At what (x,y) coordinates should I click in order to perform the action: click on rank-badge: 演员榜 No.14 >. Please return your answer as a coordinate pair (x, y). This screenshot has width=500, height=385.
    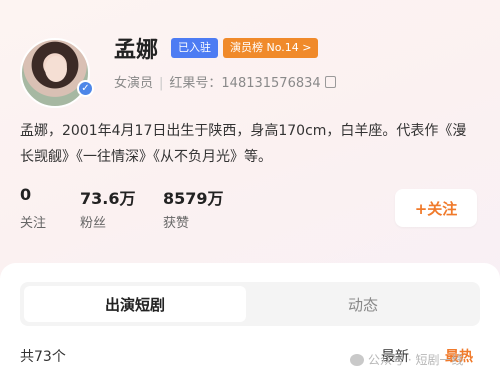
    Looking at the image, I should click on (271, 48).